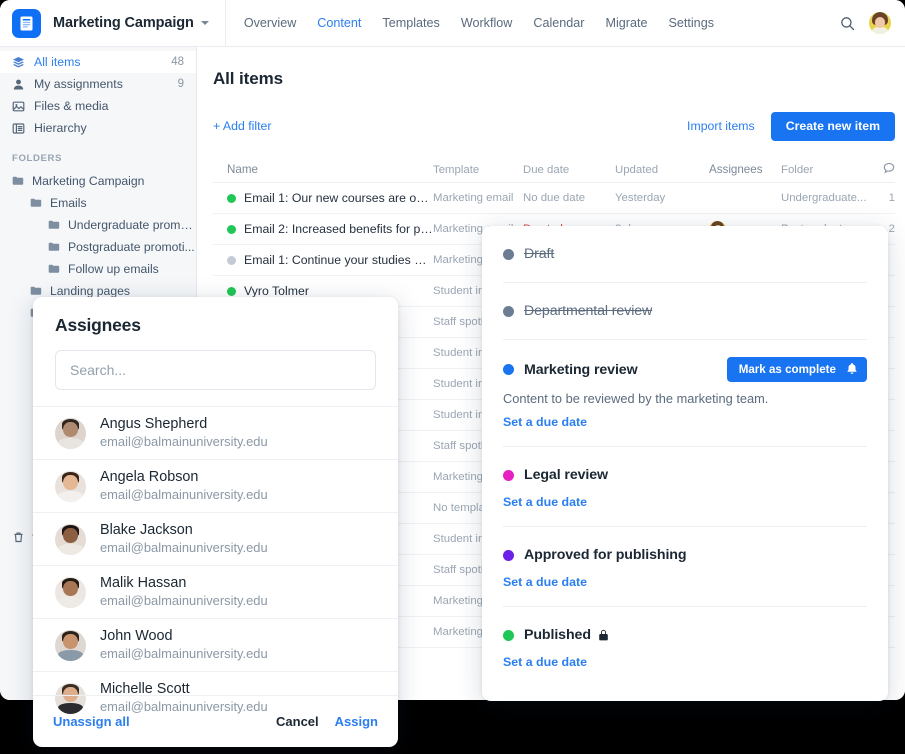 The height and width of the screenshot is (754, 905). I want to click on sidebar-item-label: Hierarchy, so click(60, 128).